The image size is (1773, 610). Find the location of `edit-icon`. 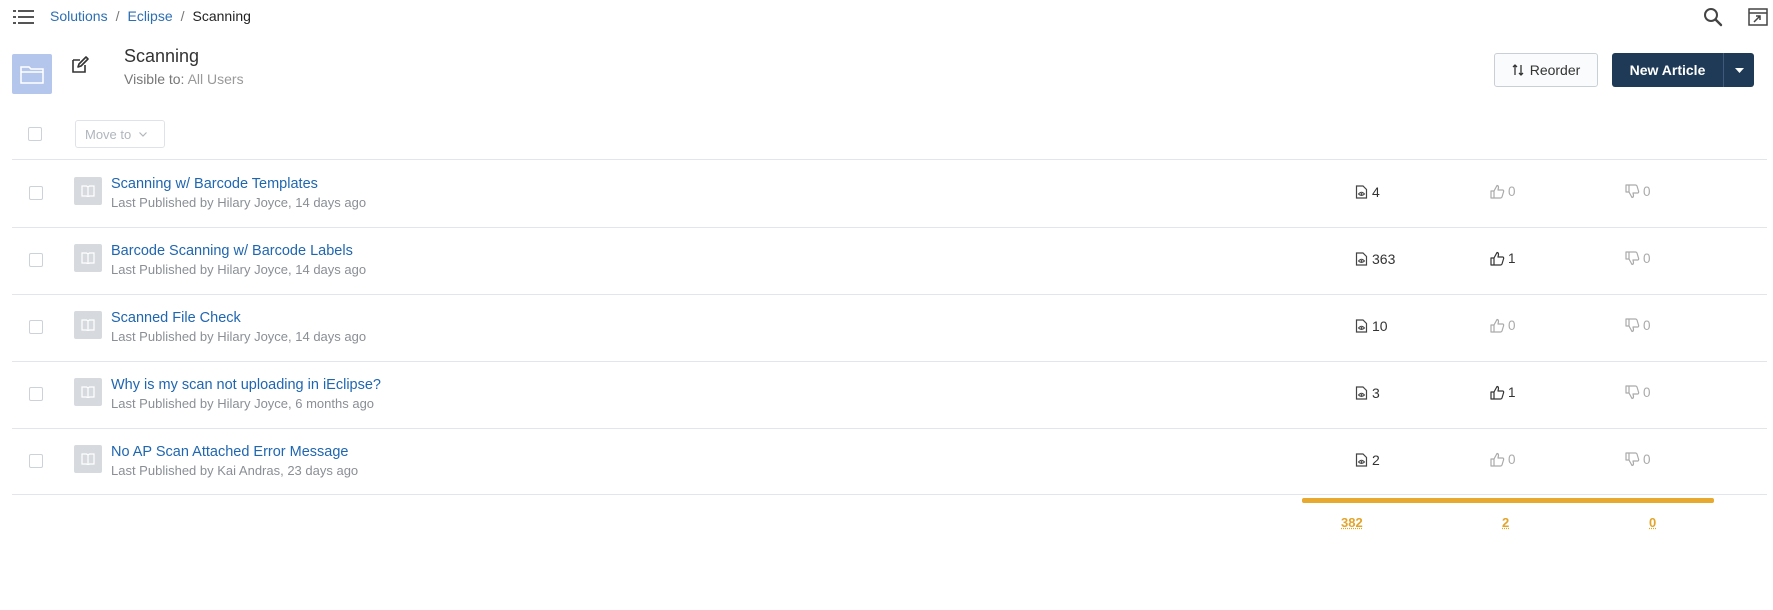

edit-icon is located at coordinates (80, 65).